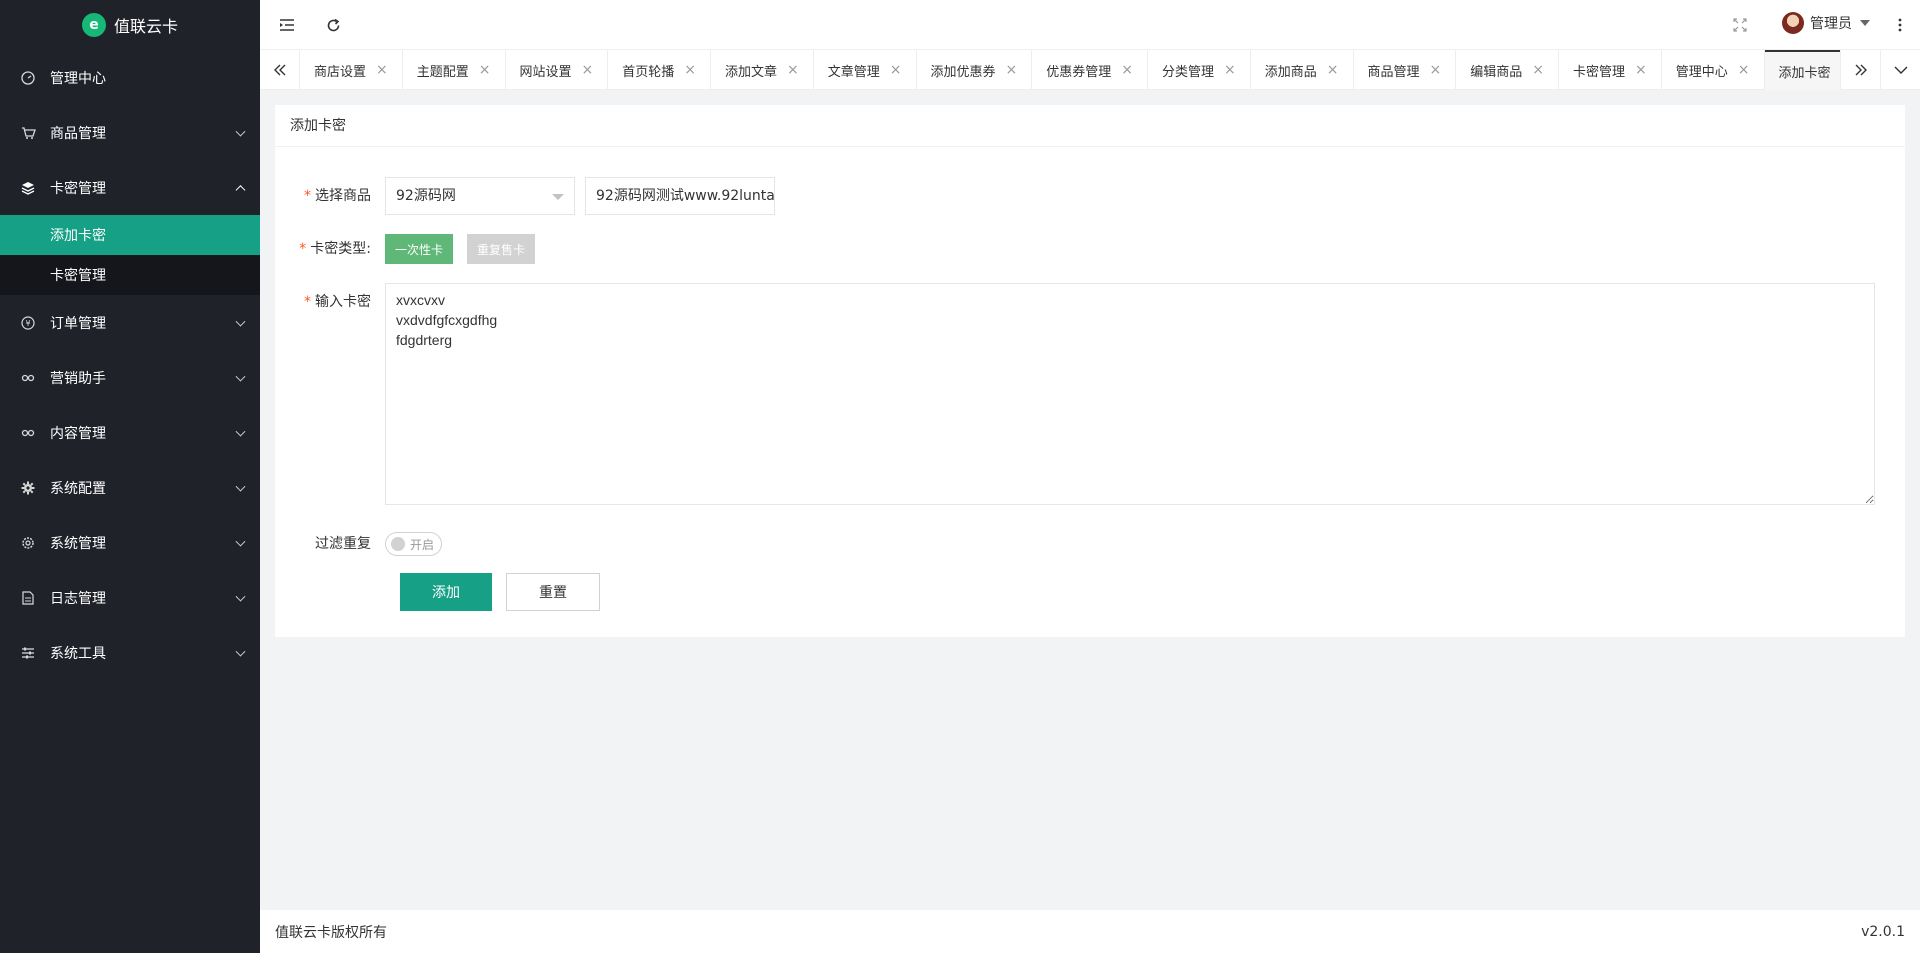  What do you see at coordinates (480, 196) in the screenshot?
I see `product-category-select: 92源码网` at bounding box center [480, 196].